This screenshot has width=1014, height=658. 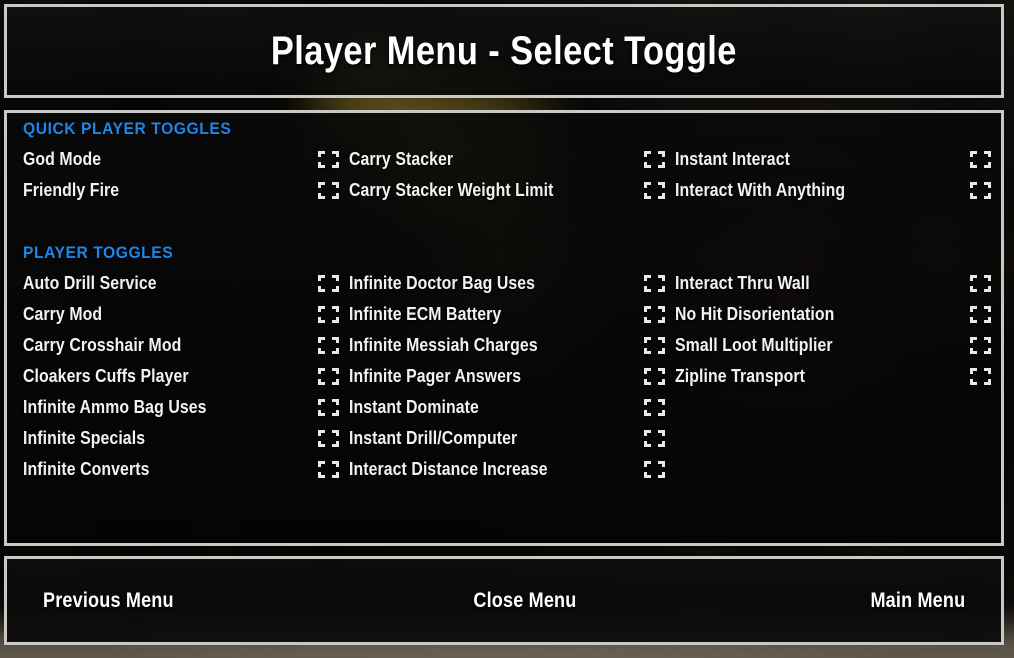 I want to click on toggle-row: Interact With Anything, so click(x=834, y=190).